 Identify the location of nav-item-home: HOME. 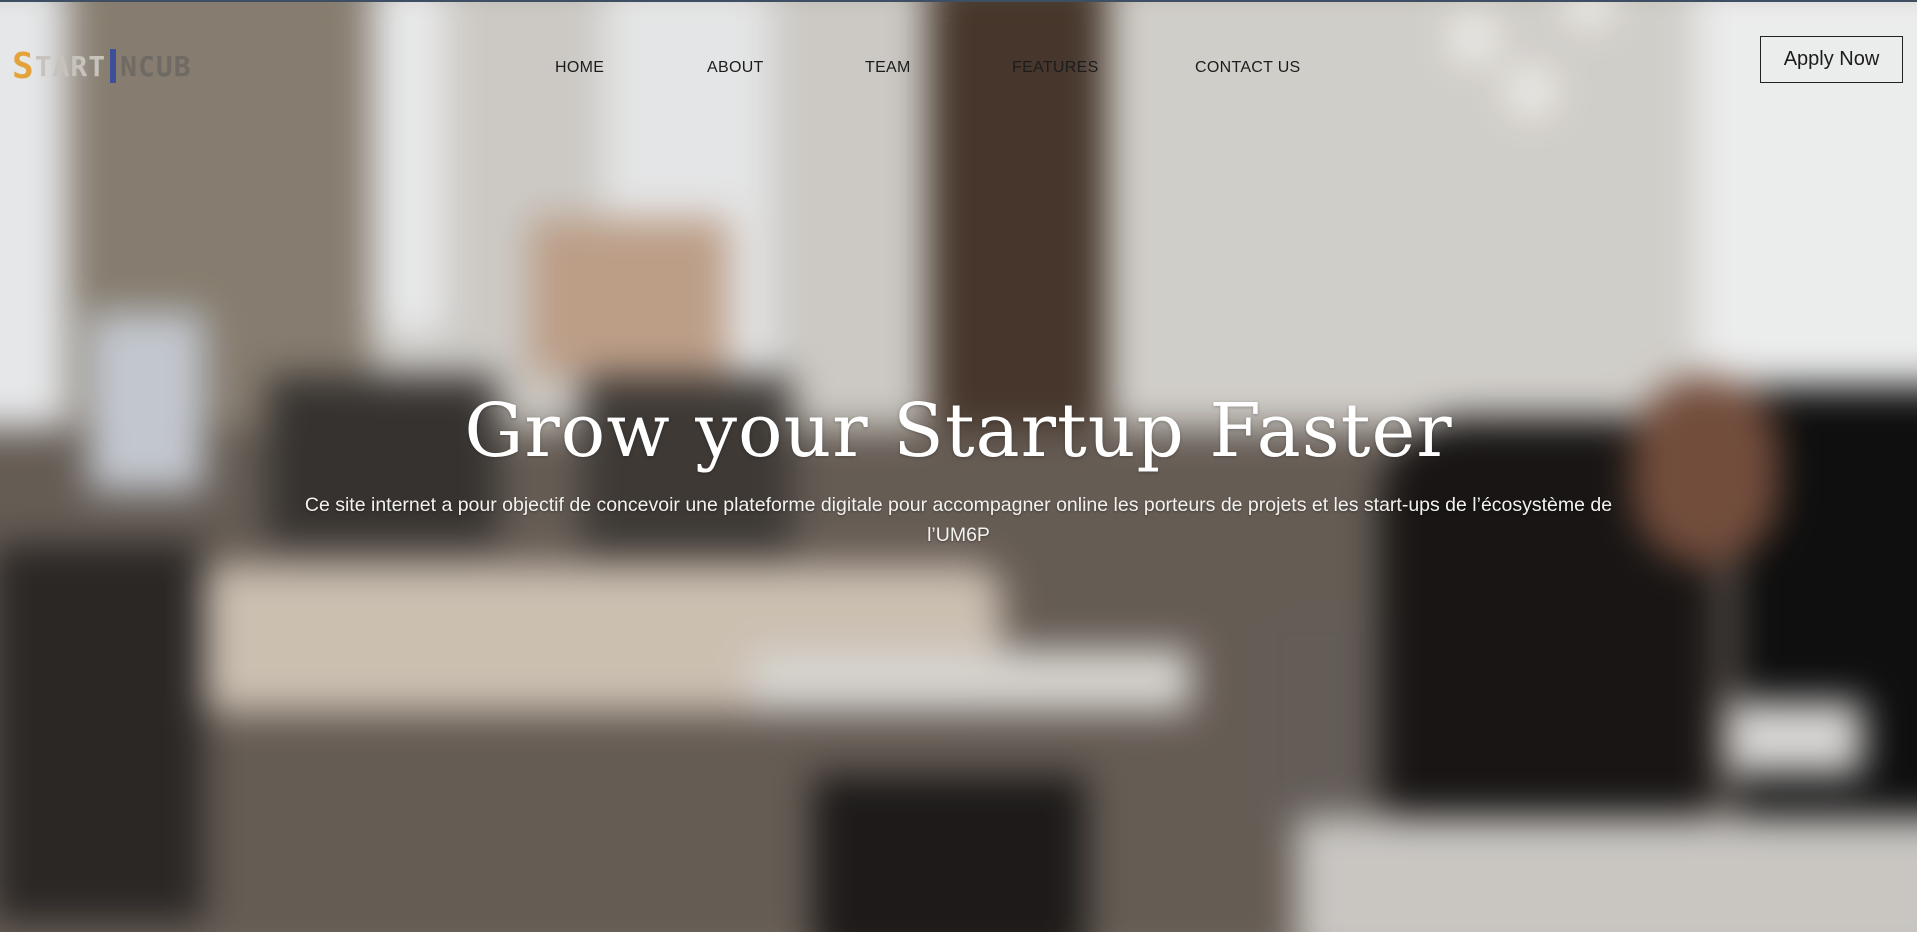
(579, 68).